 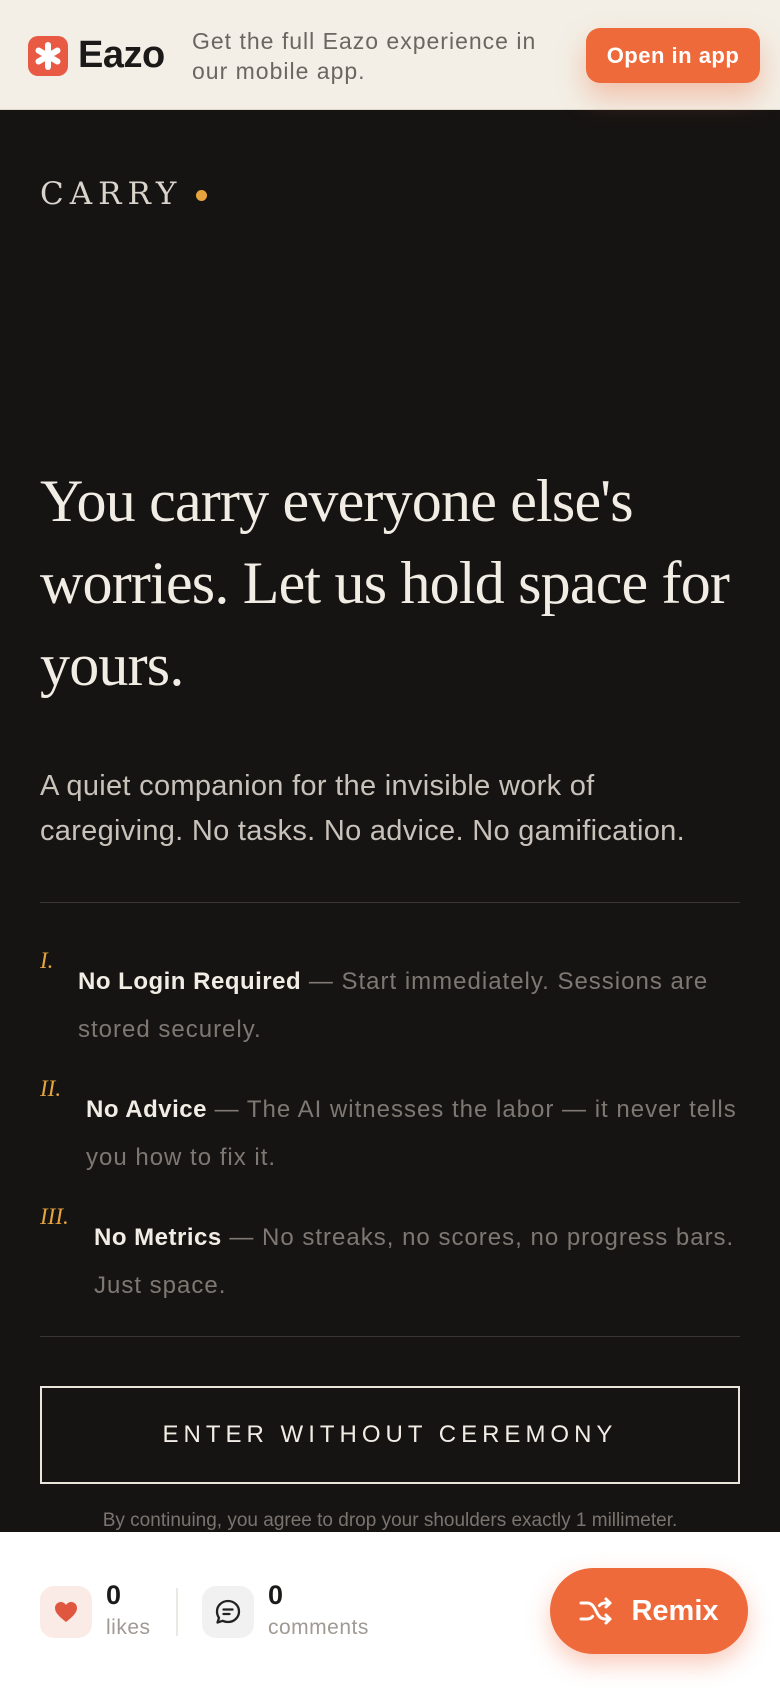 I want to click on enter-button: ENTER WITHOUT CEREMONY, so click(x=390, y=1435).